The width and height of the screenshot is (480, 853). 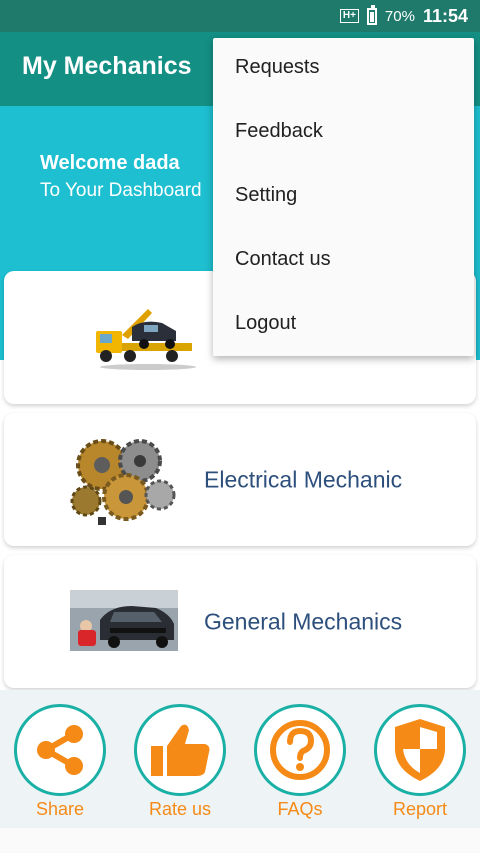 What do you see at coordinates (349, 16) in the screenshot?
I see `network-indicator: H+` at bounding box center [349, 16].